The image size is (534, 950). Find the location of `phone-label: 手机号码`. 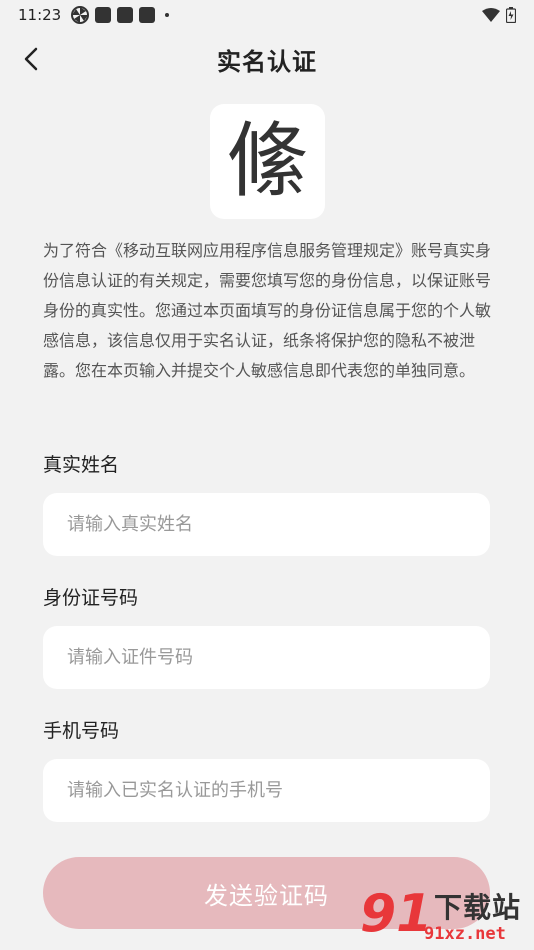

phone-label: 手机号码 is located at coordinates (81, 731).